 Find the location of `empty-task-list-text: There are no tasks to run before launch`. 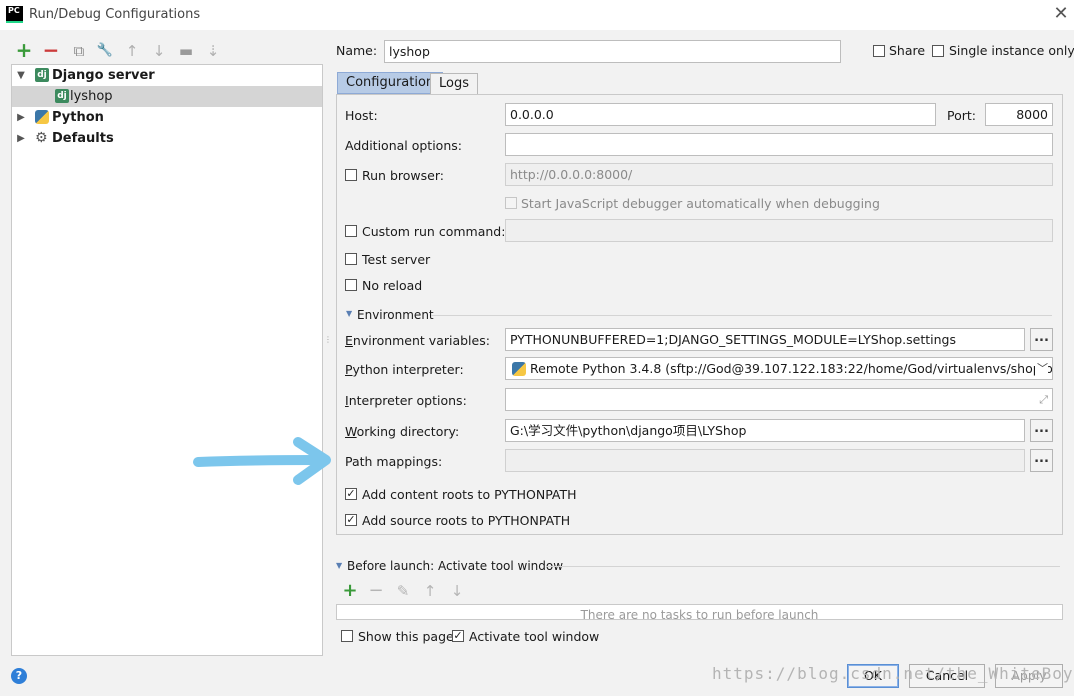

empty-task-list-text: There are no tasks to run before launch is located at coordinates (699, 614).